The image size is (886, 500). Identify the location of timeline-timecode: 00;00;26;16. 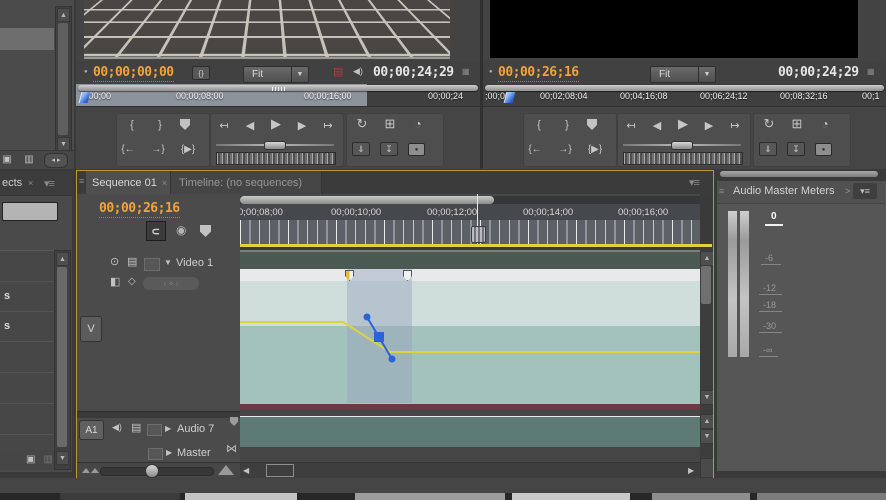
(139, 209).